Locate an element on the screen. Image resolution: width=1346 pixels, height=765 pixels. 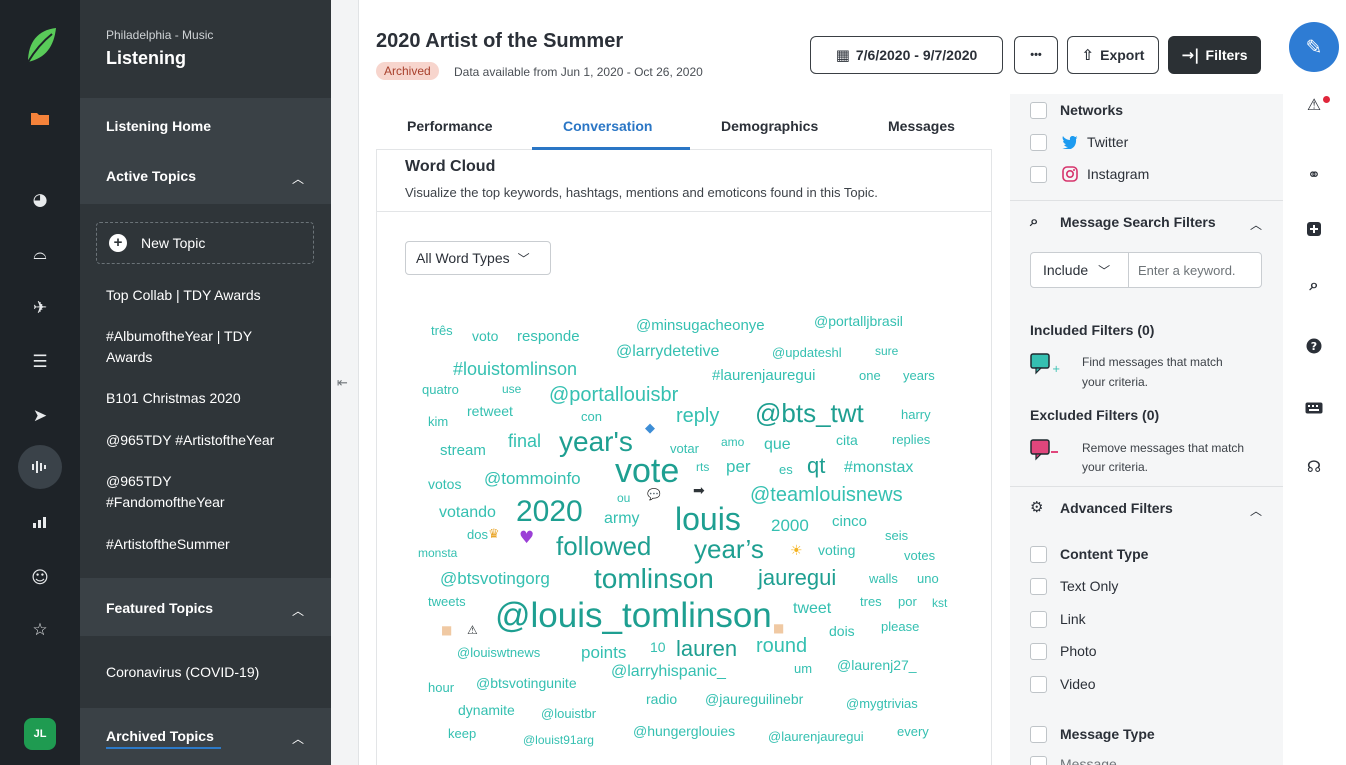
twitter-checkbox is located at coordinates (1038, 142).